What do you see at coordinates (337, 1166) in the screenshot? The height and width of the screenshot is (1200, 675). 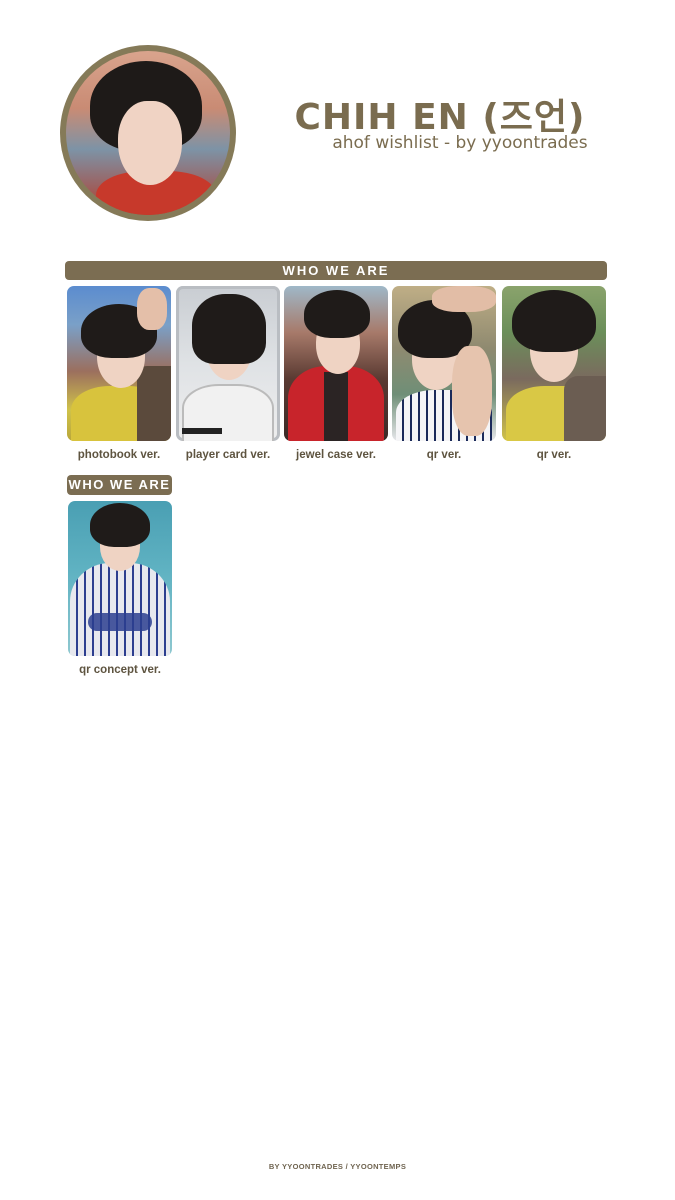 I see `footer-credit: BY YYOONTRADES / YYOONTEMPS` at bounding box center [337, 1166].